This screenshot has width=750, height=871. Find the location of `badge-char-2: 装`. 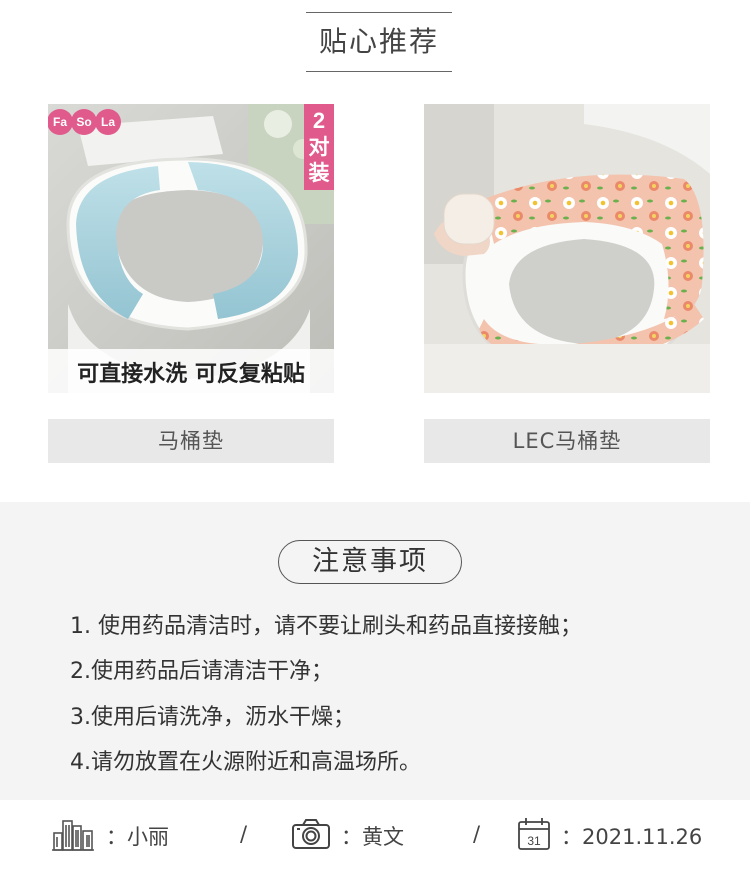

badge-char-2: 装 is located at coordinates (319, 173).